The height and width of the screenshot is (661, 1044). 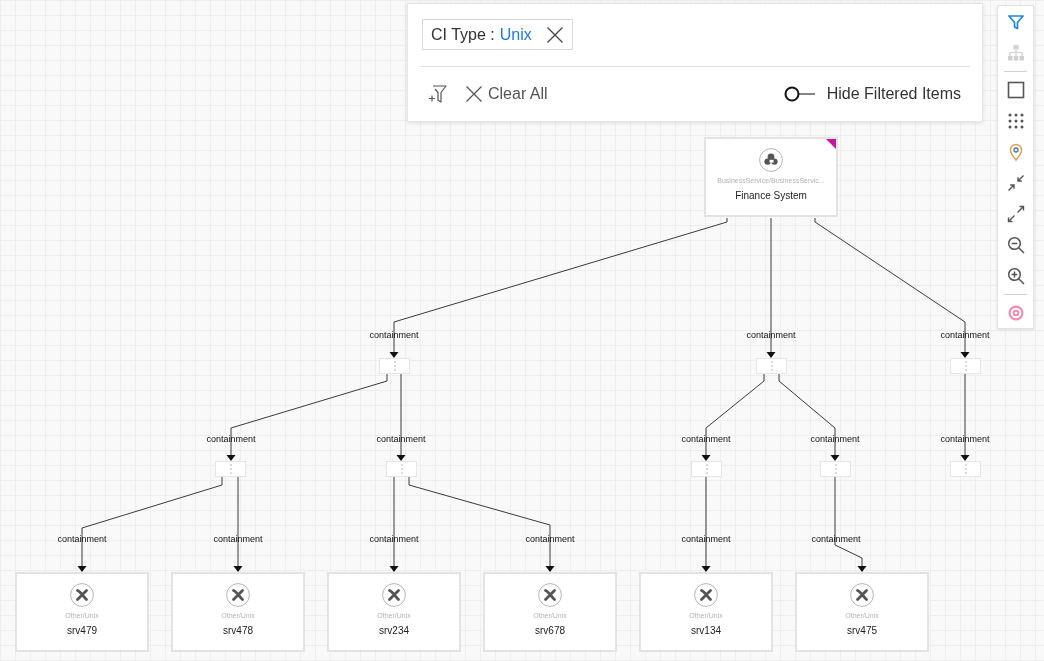 What do you see at coordinates (550, 631) in the screenshot?
I see `ci-name: srv678` at bounding box center [550, 631].